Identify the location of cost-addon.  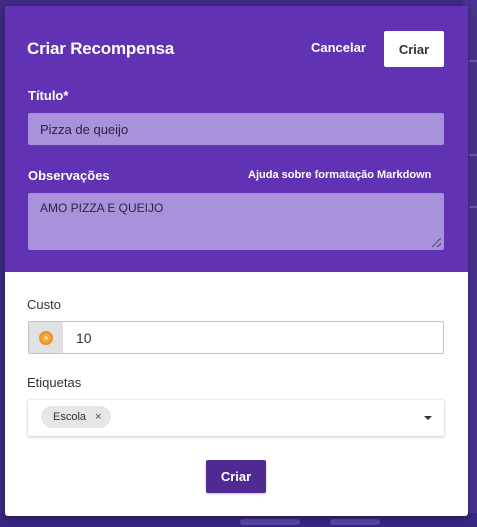
(46, 337).